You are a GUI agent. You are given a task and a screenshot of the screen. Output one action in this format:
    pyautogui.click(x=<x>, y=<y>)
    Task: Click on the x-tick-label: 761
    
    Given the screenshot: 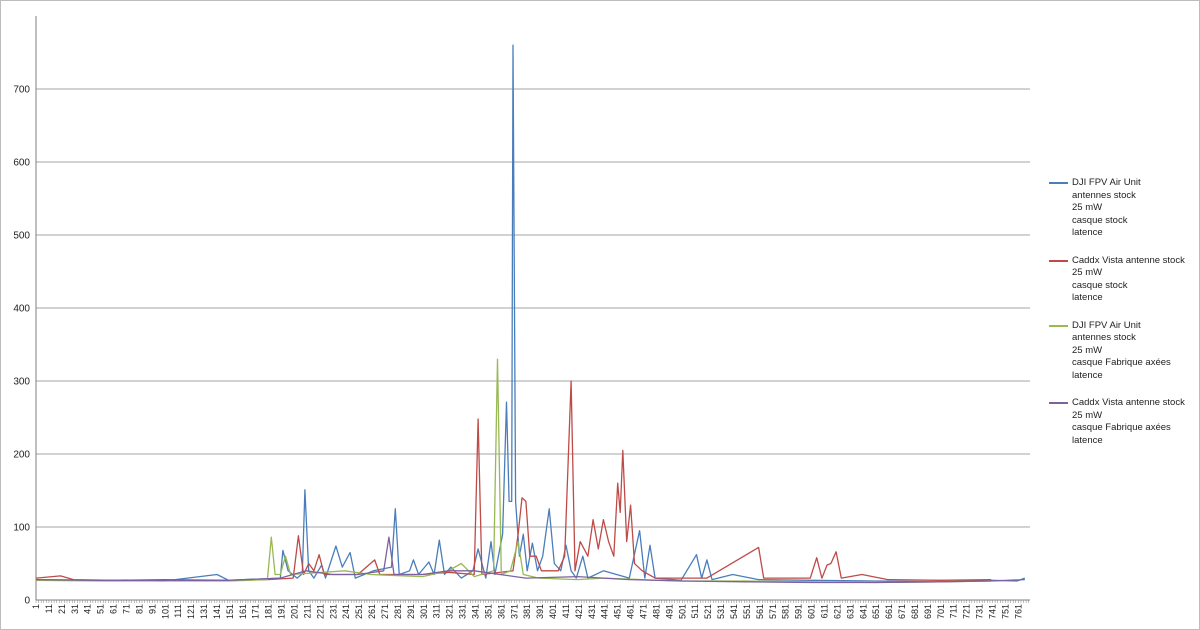 What is the action you would take?
    pyautogui.click(x=1018, y=611)
    